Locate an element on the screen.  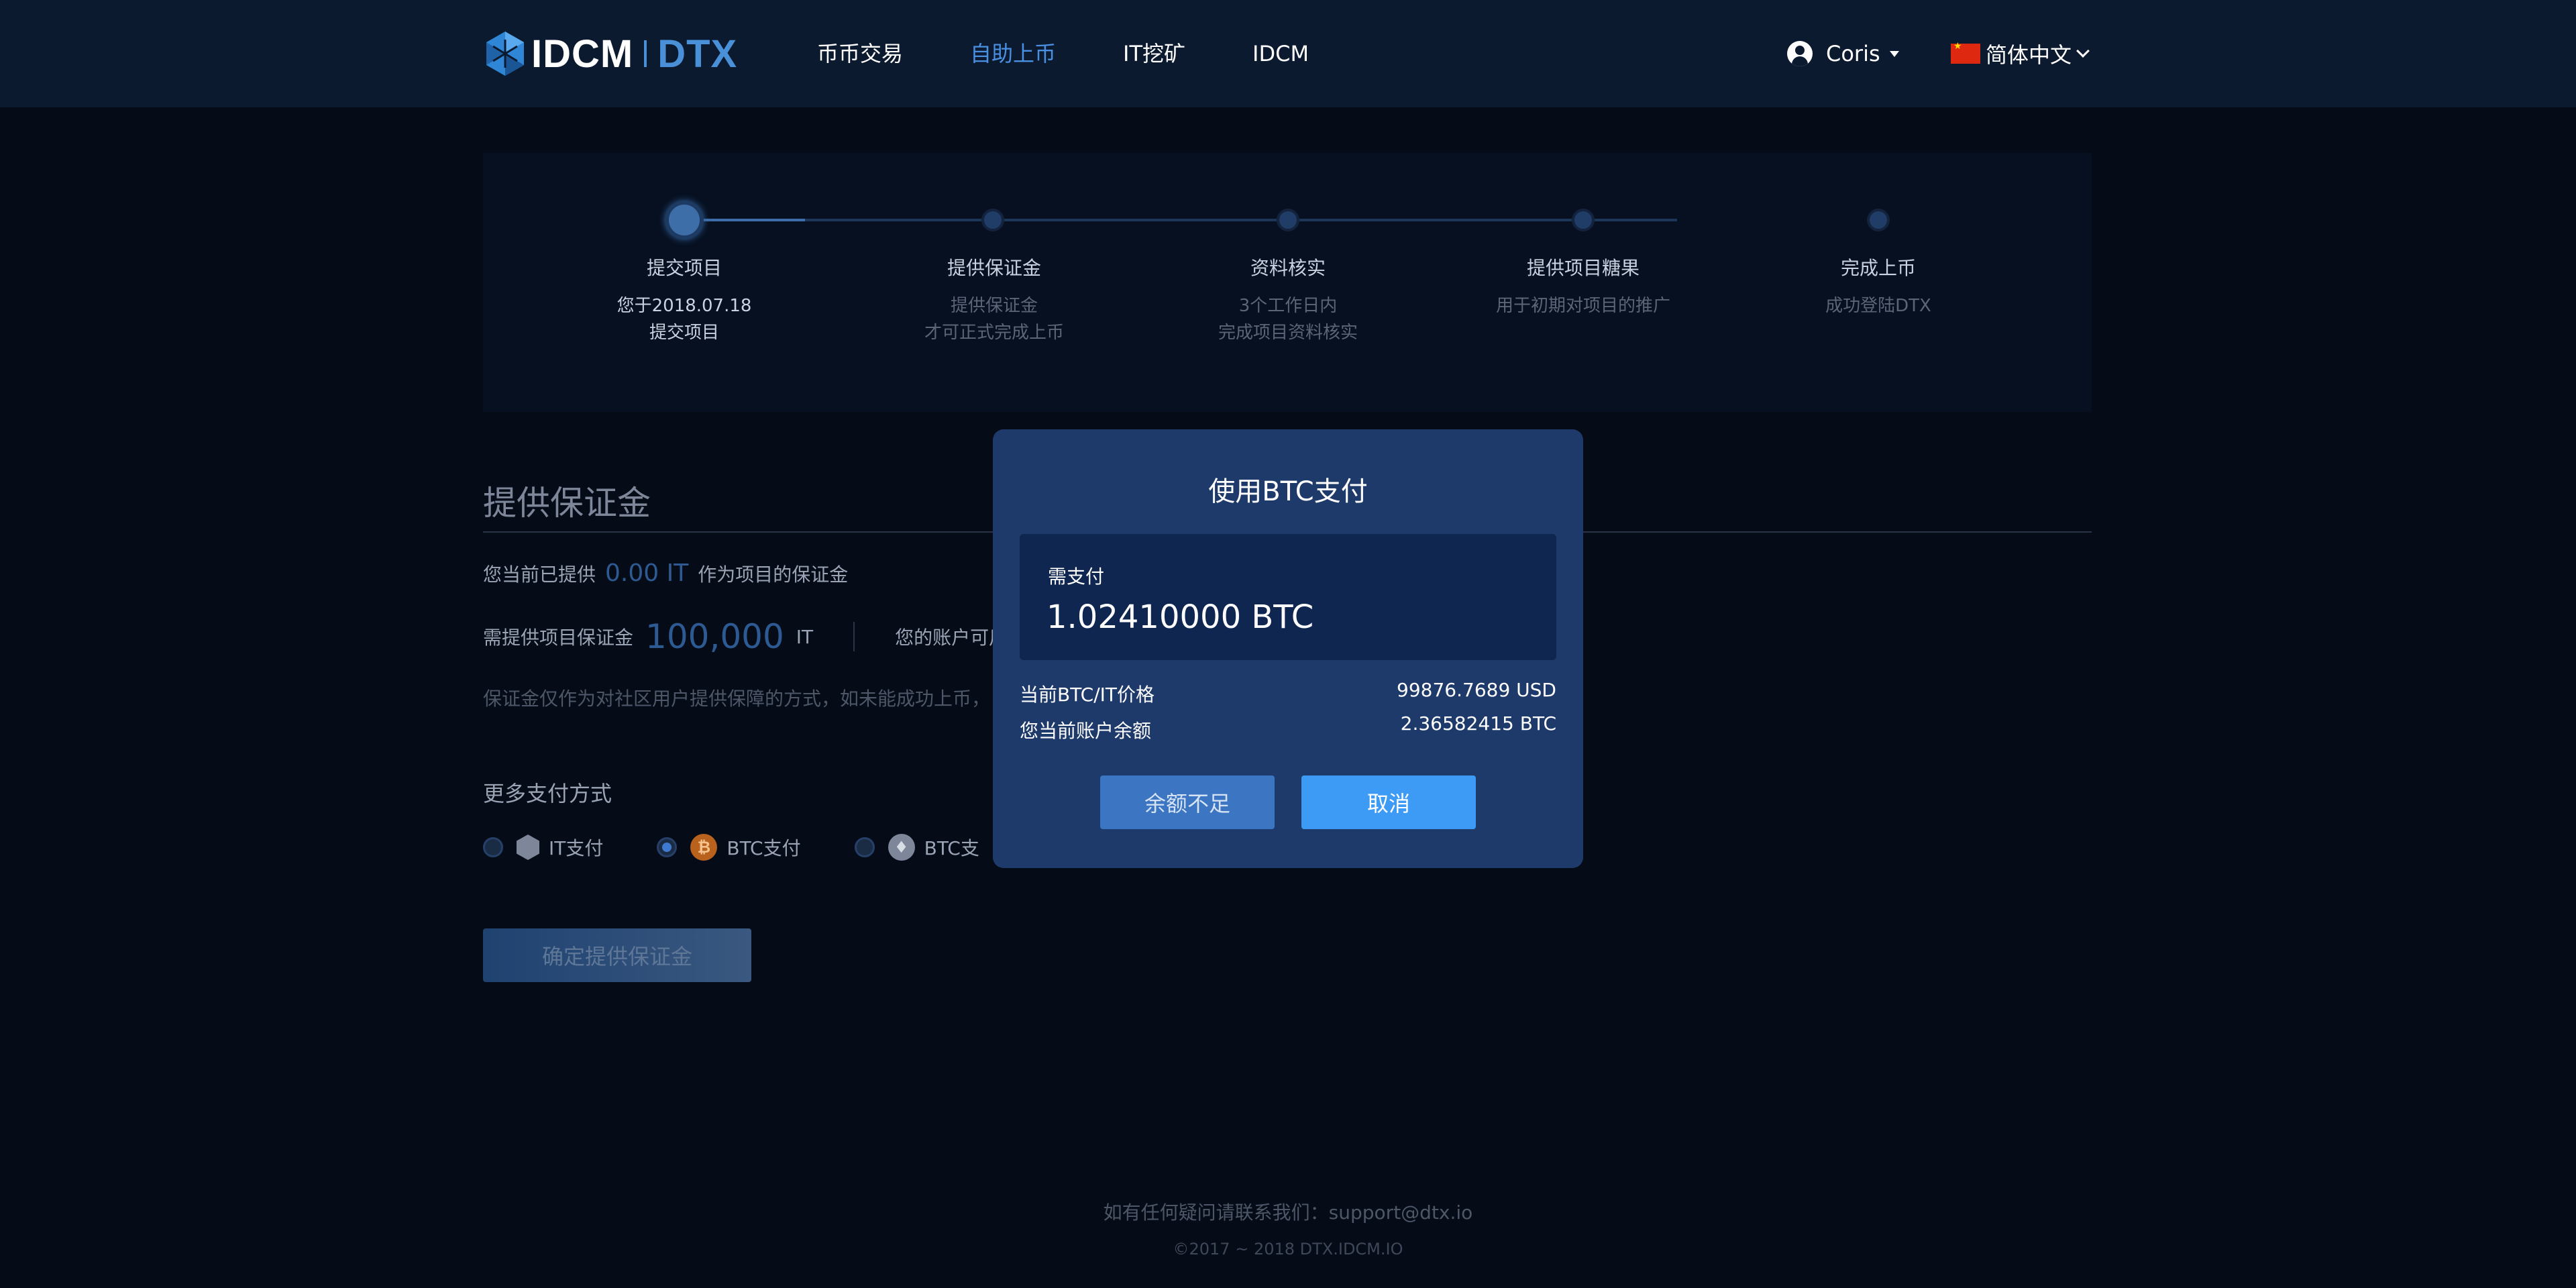
step-title: 资料核实 is located at coordinates (1288, 268).